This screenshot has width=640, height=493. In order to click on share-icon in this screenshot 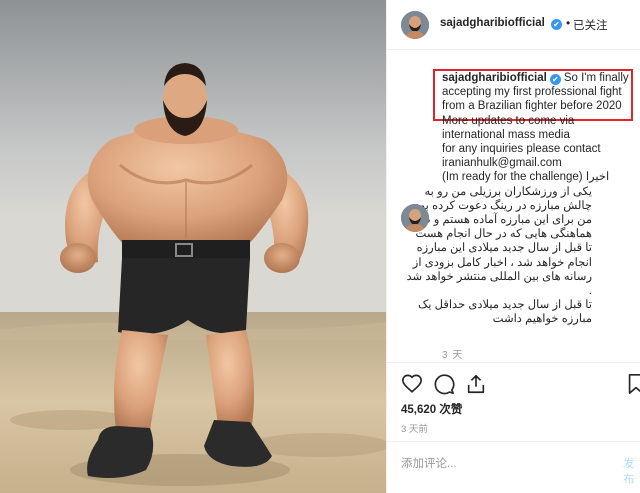, I will do `click(476, 384)`.